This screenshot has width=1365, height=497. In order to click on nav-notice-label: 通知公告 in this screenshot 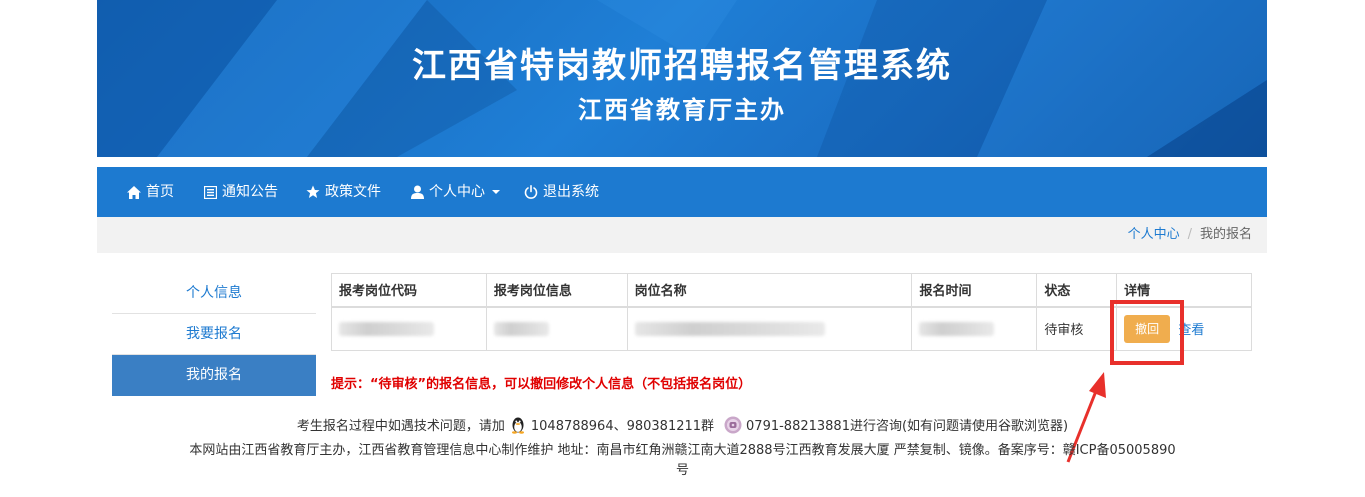, I will do `click(250, 192)`.